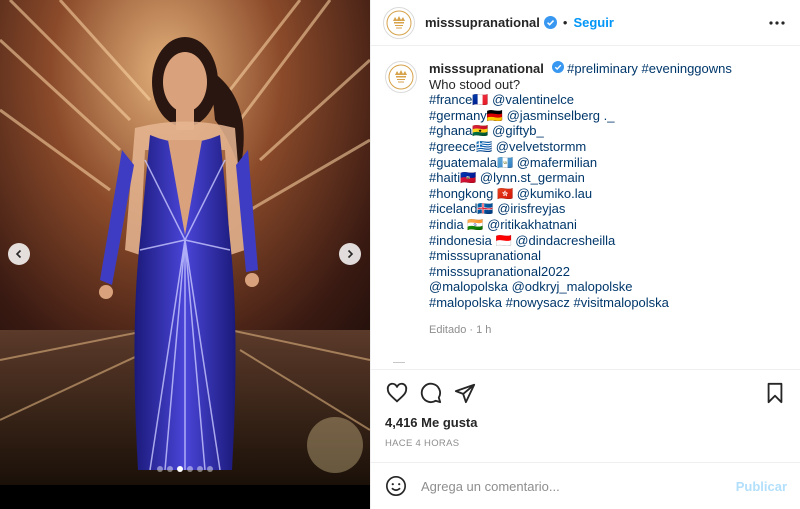 The width and height of the screenshot is (800, 509). What do you see at coordinates (185, 497) in the screenshot?
I see `media-bottom-strip` at bounding box center [185, 497].